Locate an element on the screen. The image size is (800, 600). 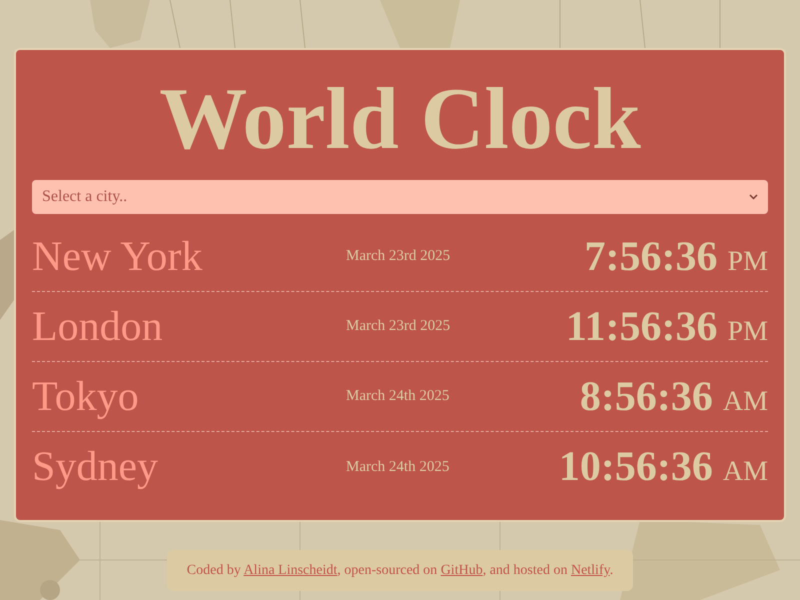
city-name: London is located at coordinates (98, 327).